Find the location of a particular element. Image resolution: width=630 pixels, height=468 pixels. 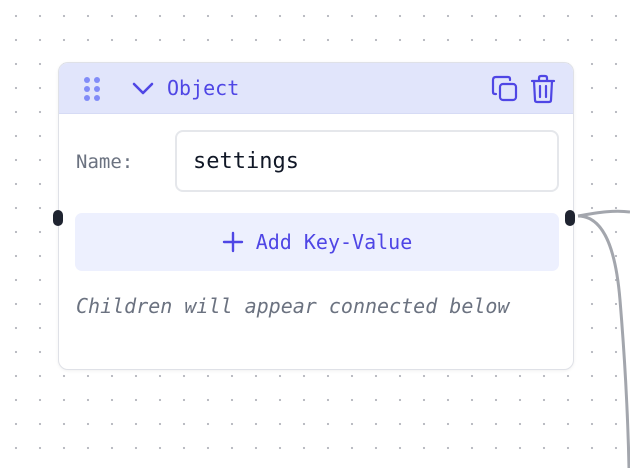

add-key-value-button: Add Key-Value is located at coordinates (317, 242).